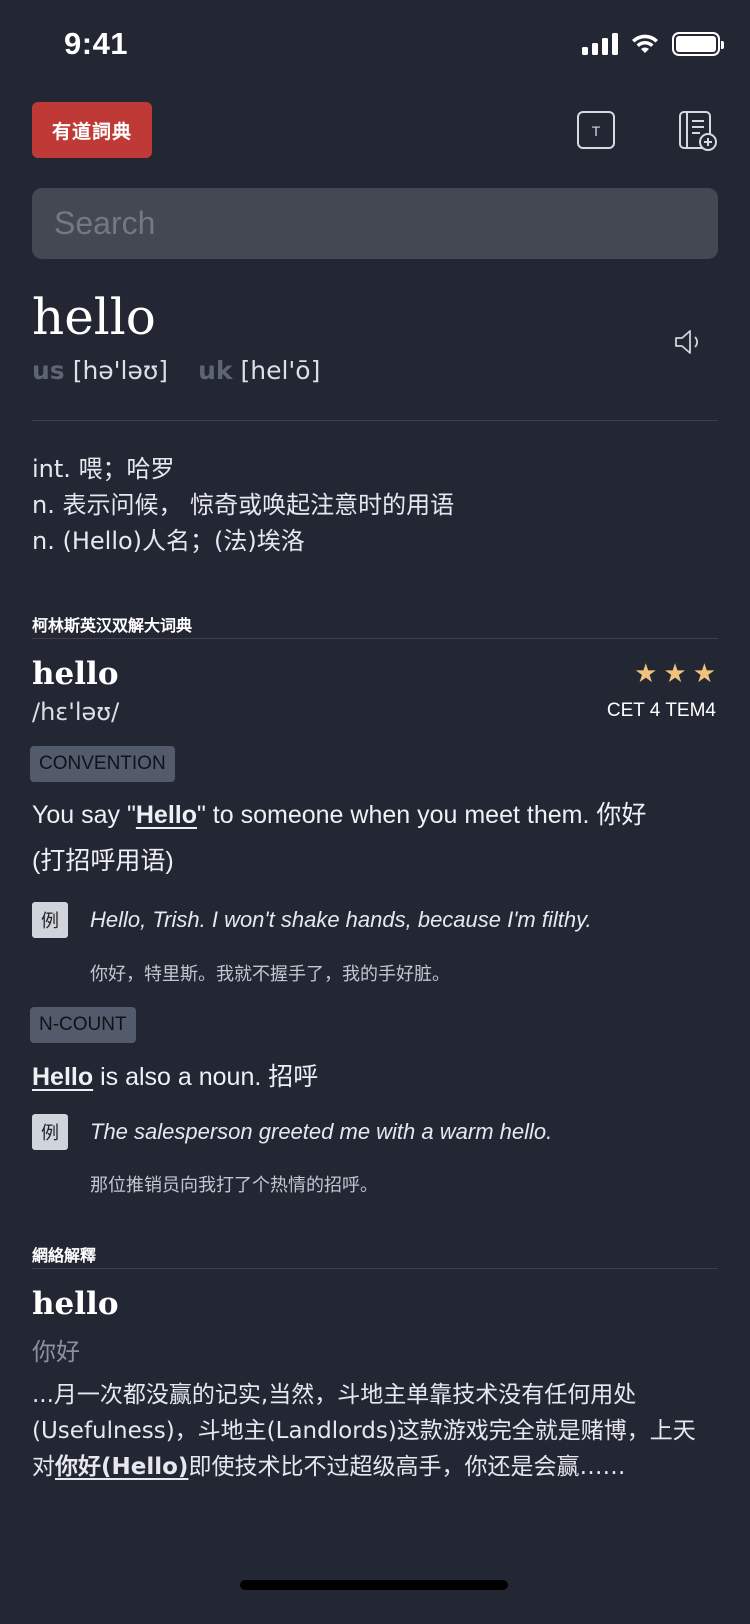 This screenshot has width=750, height=1624. Describe the element at coordinates (206, 1077) in the screenshot. I see `definition-text: is also a noun. 招呼` at that location.